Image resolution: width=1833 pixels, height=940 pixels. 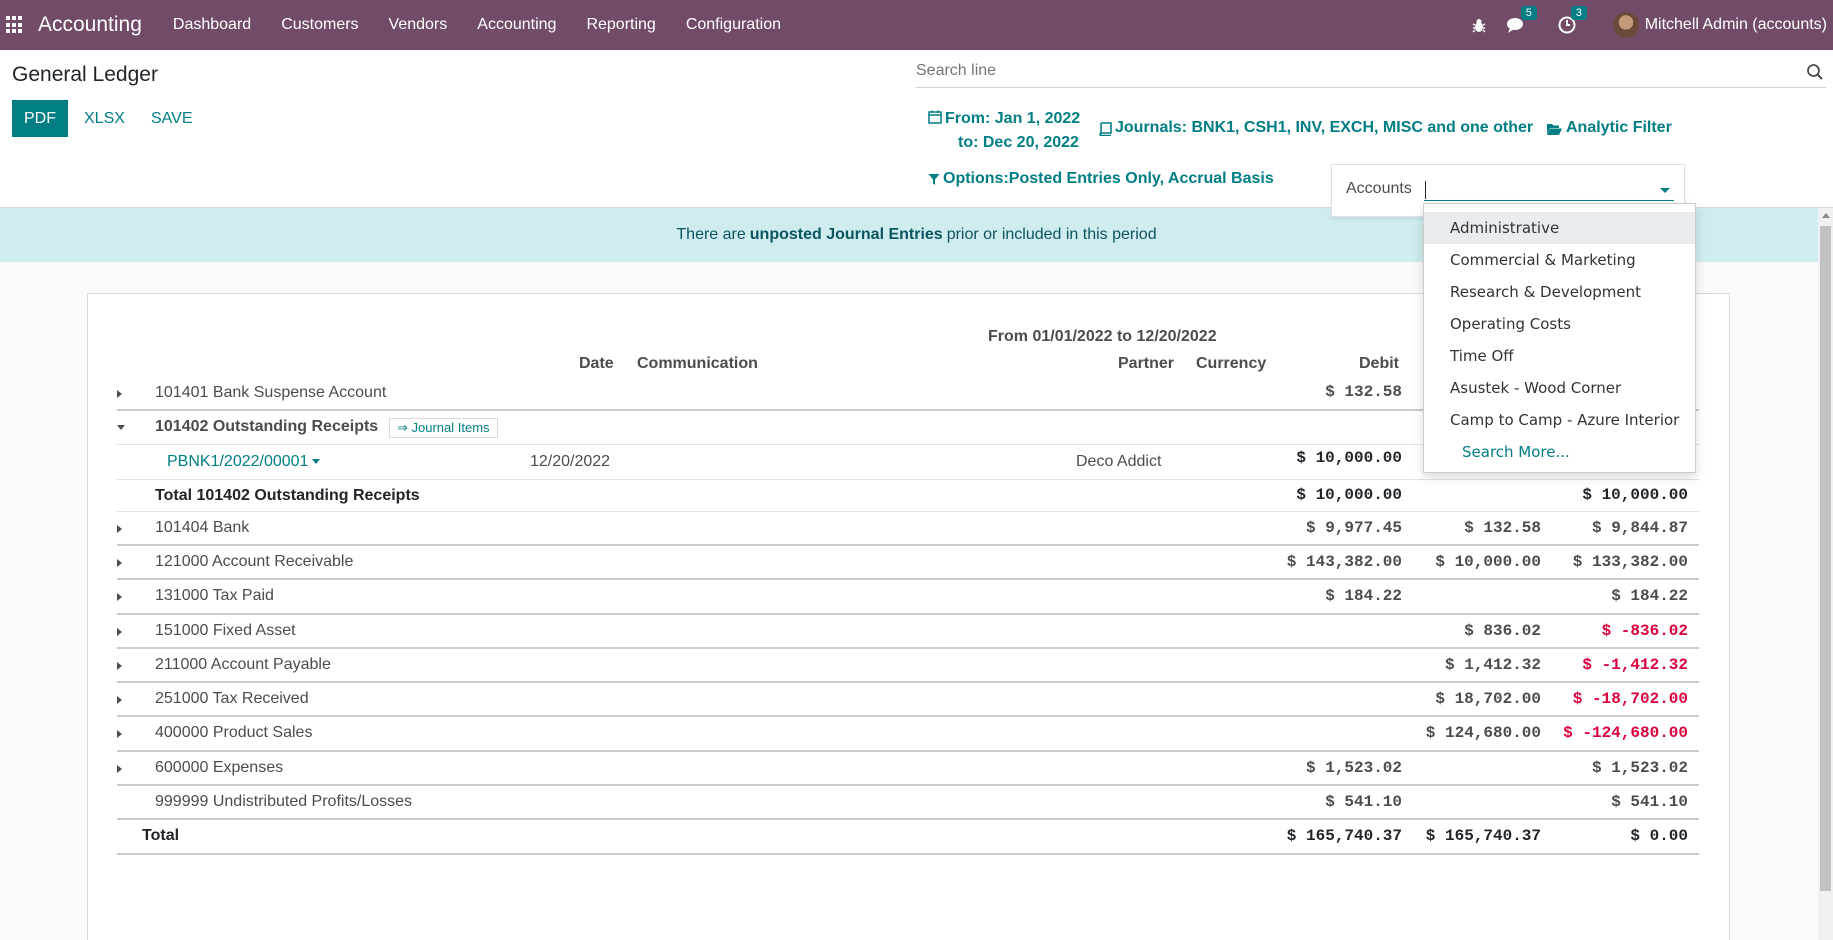 I want to click on total-credit: $ 165,740.37, so click(x=1483, y=836).